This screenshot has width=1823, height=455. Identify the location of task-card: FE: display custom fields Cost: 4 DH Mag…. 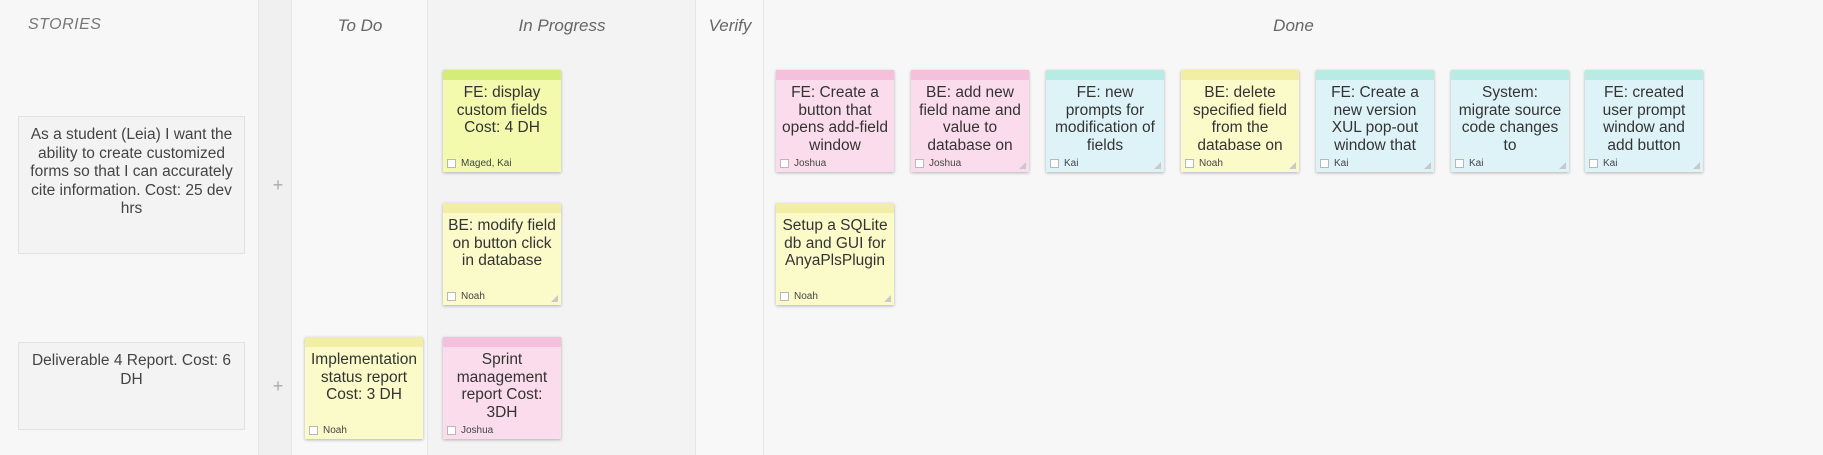
(502, 121).